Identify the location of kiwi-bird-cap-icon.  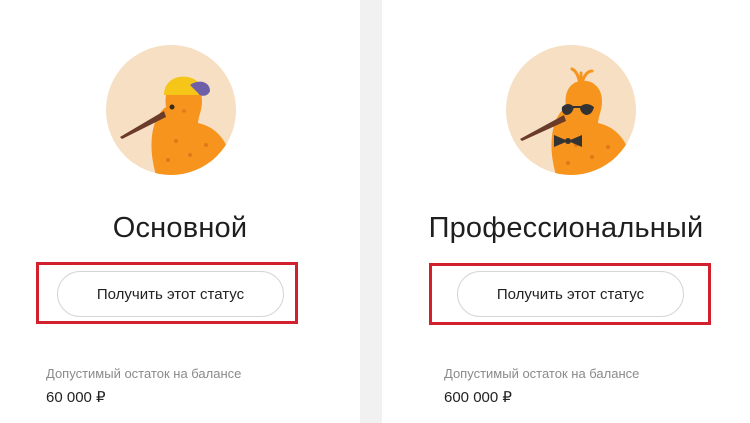
(171, 110).